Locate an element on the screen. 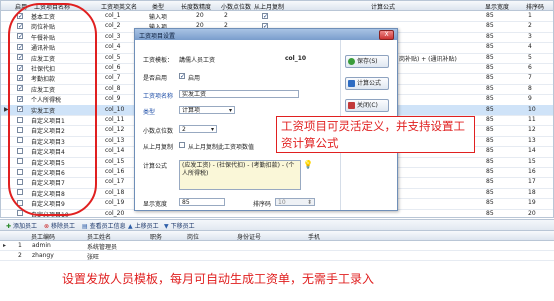 The width and height of the screenshot is (554, 301). up-arrow-icon: ▲ is located at coordinates (130, 226).